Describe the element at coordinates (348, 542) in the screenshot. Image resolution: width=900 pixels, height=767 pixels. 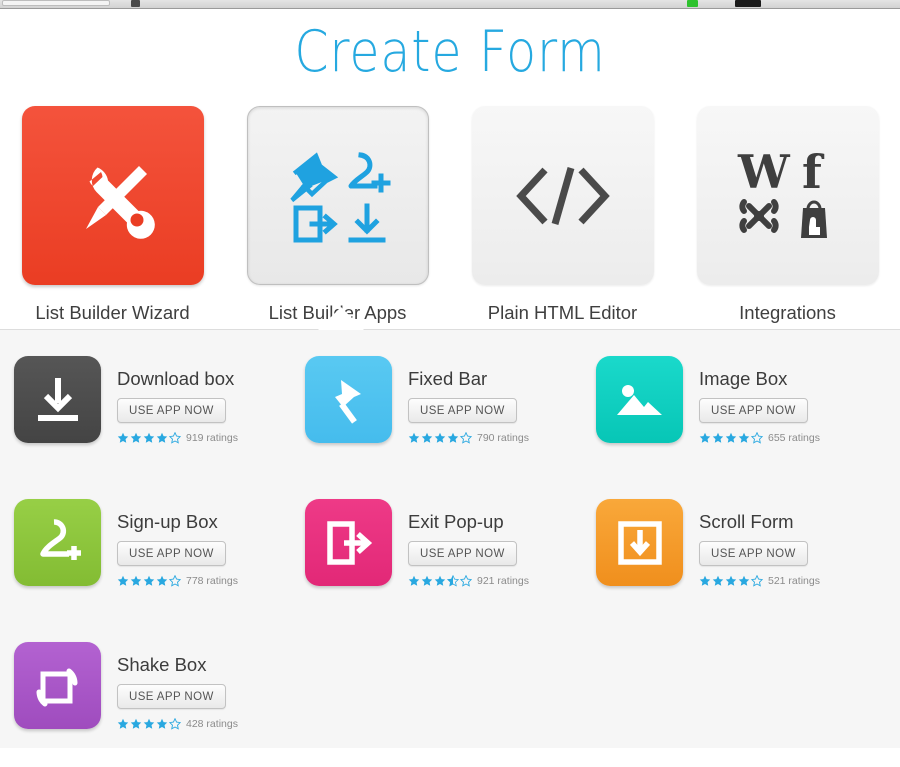
I see `exit-arrow-icon` at that location.